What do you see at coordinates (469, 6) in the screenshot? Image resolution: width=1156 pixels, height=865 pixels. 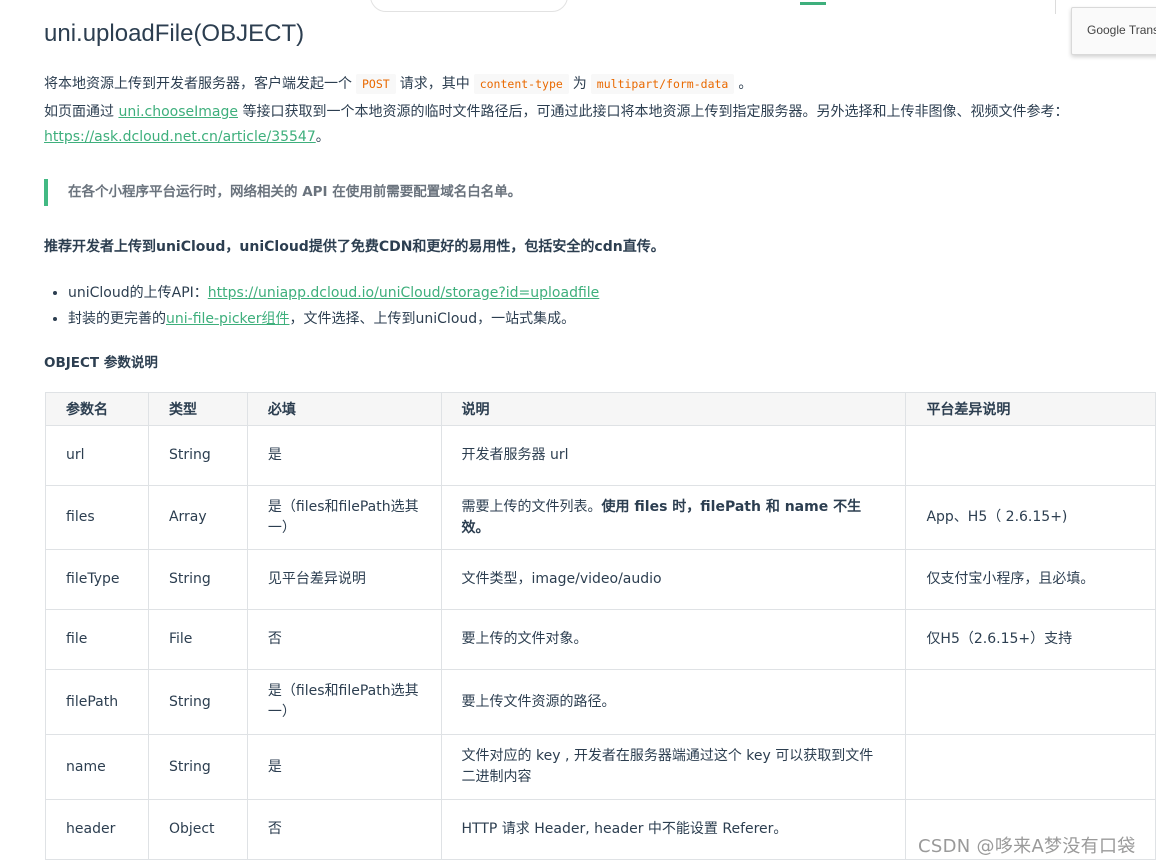 I see `search-input` at bounding box center [469, 6].